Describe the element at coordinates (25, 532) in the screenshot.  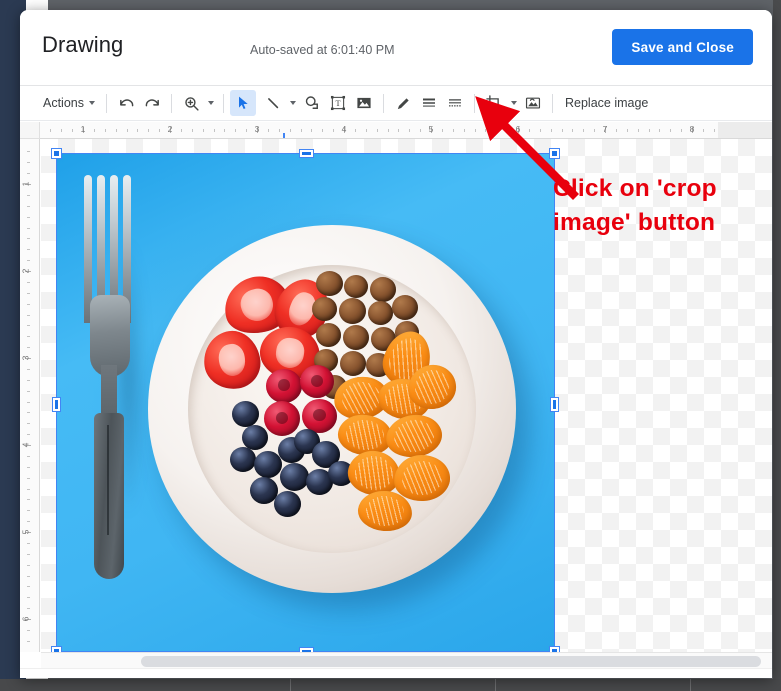
I see `ruler-mark-vertical: 5` at that location.